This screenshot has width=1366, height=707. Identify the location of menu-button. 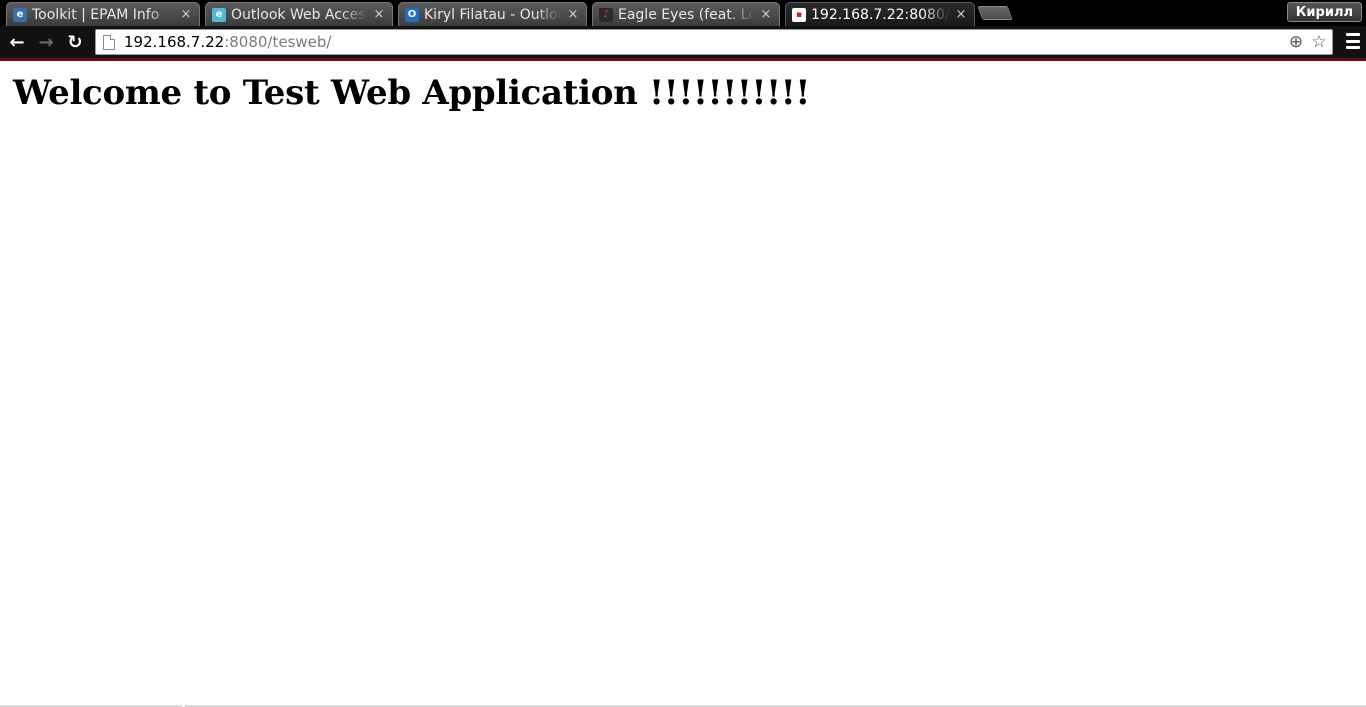
(1353, 41).